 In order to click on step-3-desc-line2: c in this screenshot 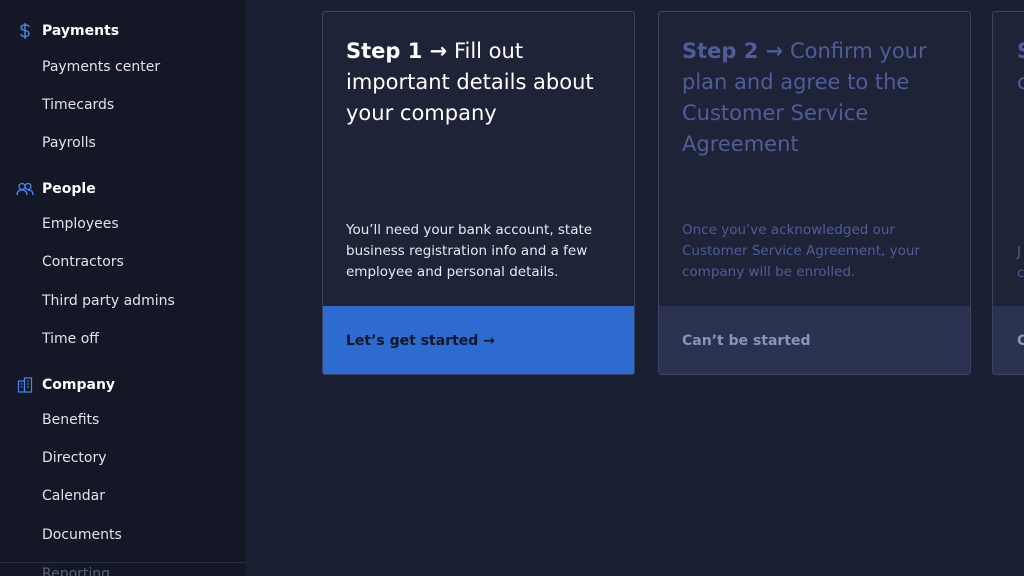, I will do `click(1020, 273)`.